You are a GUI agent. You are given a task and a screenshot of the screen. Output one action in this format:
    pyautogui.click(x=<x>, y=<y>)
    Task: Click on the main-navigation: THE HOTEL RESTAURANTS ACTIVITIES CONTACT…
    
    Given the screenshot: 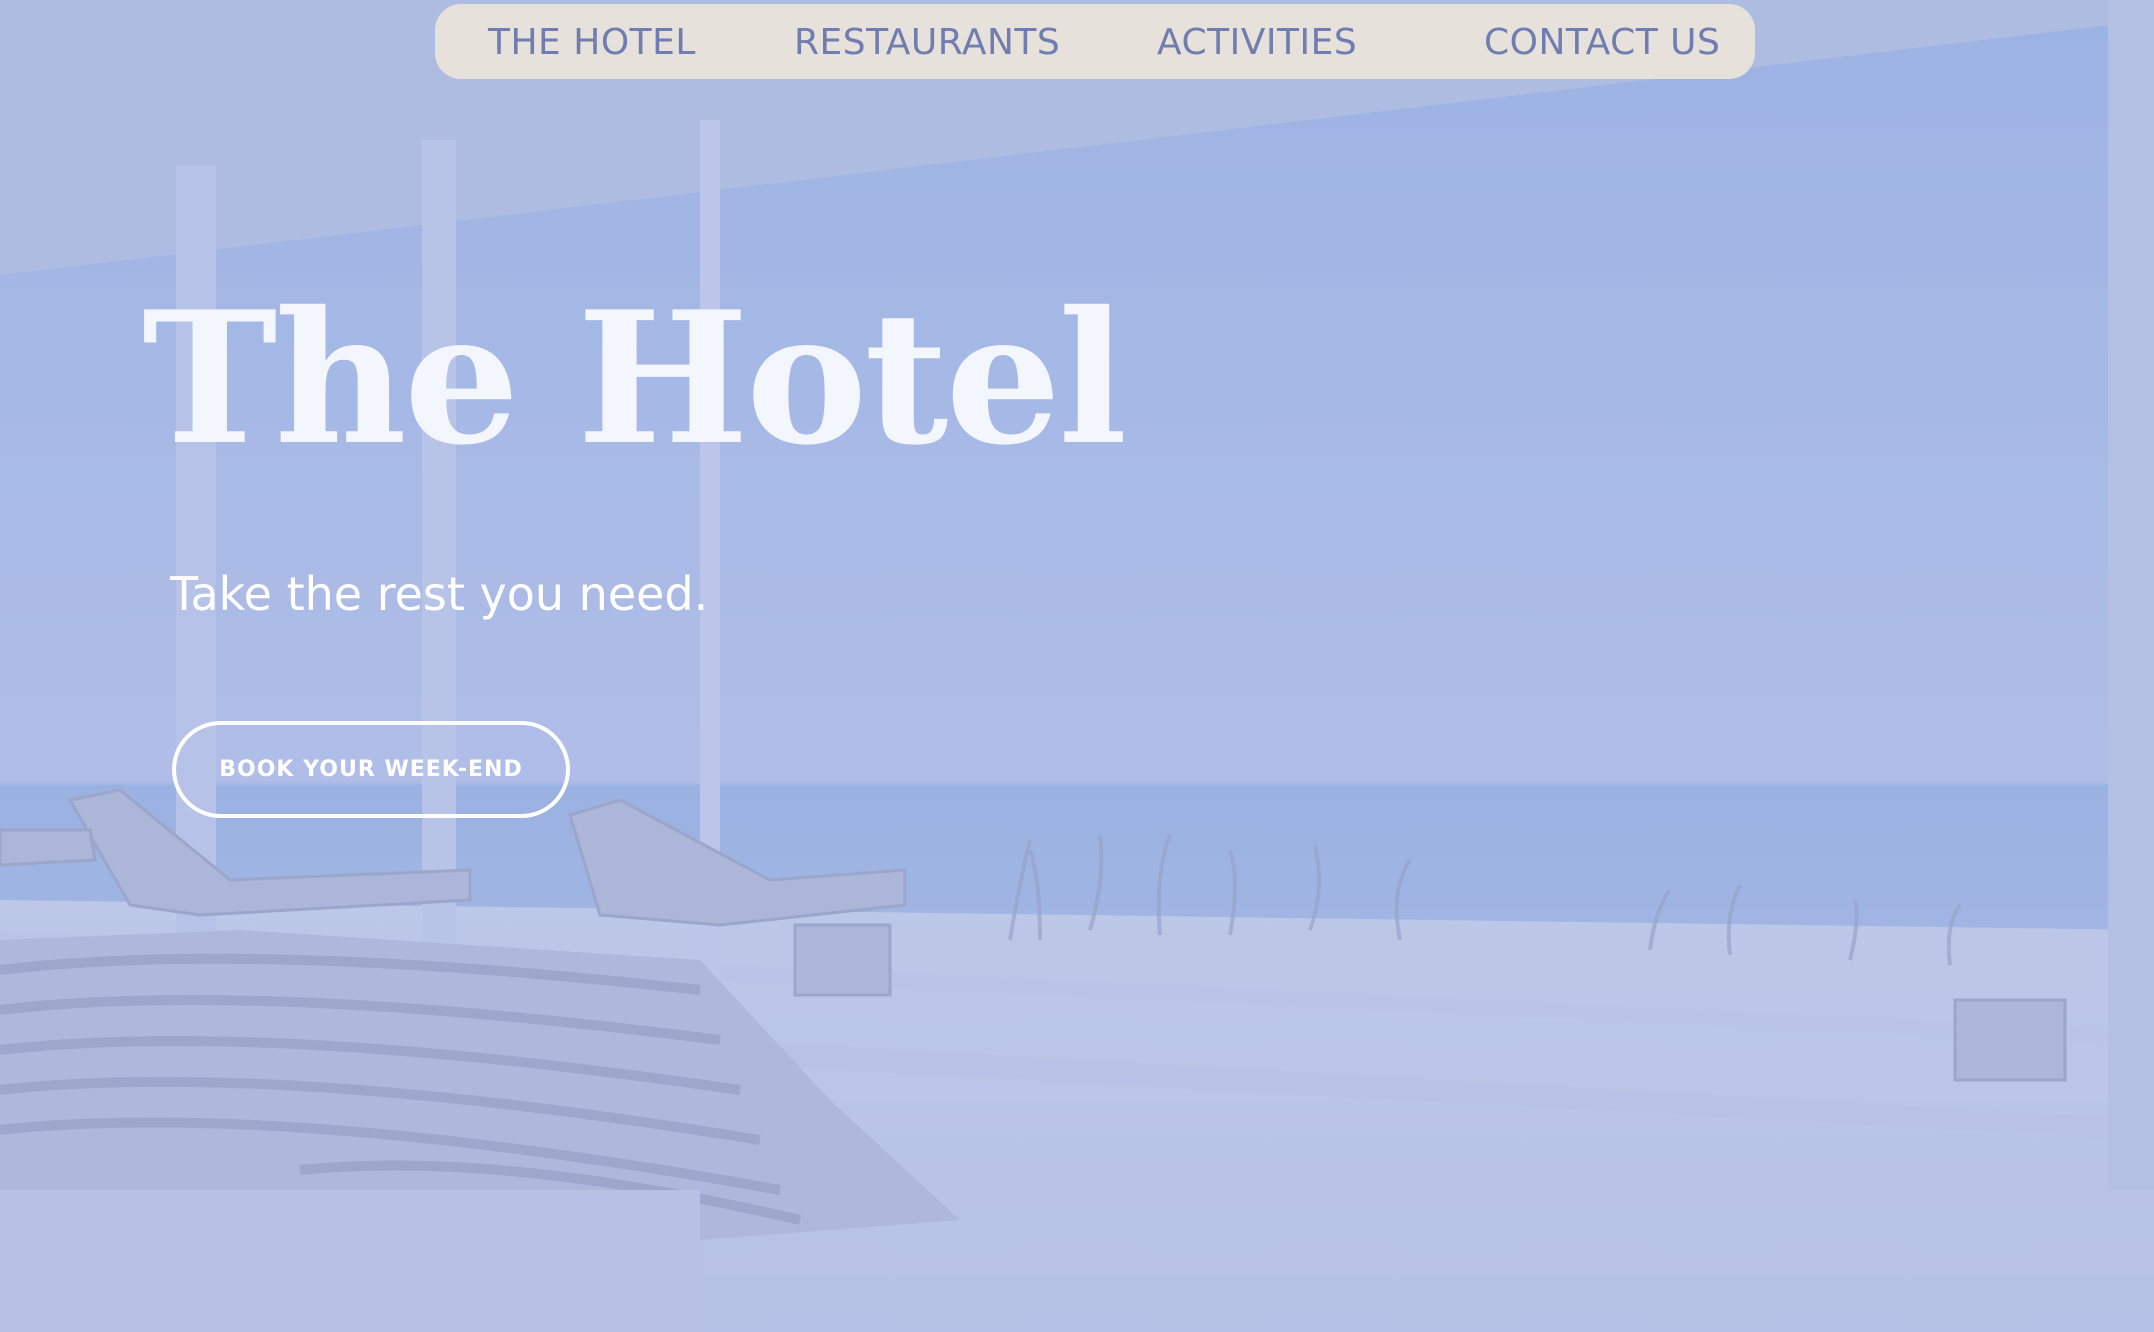 What is the action you would take?
    pyautogui.click(x=1095, y=41)
    